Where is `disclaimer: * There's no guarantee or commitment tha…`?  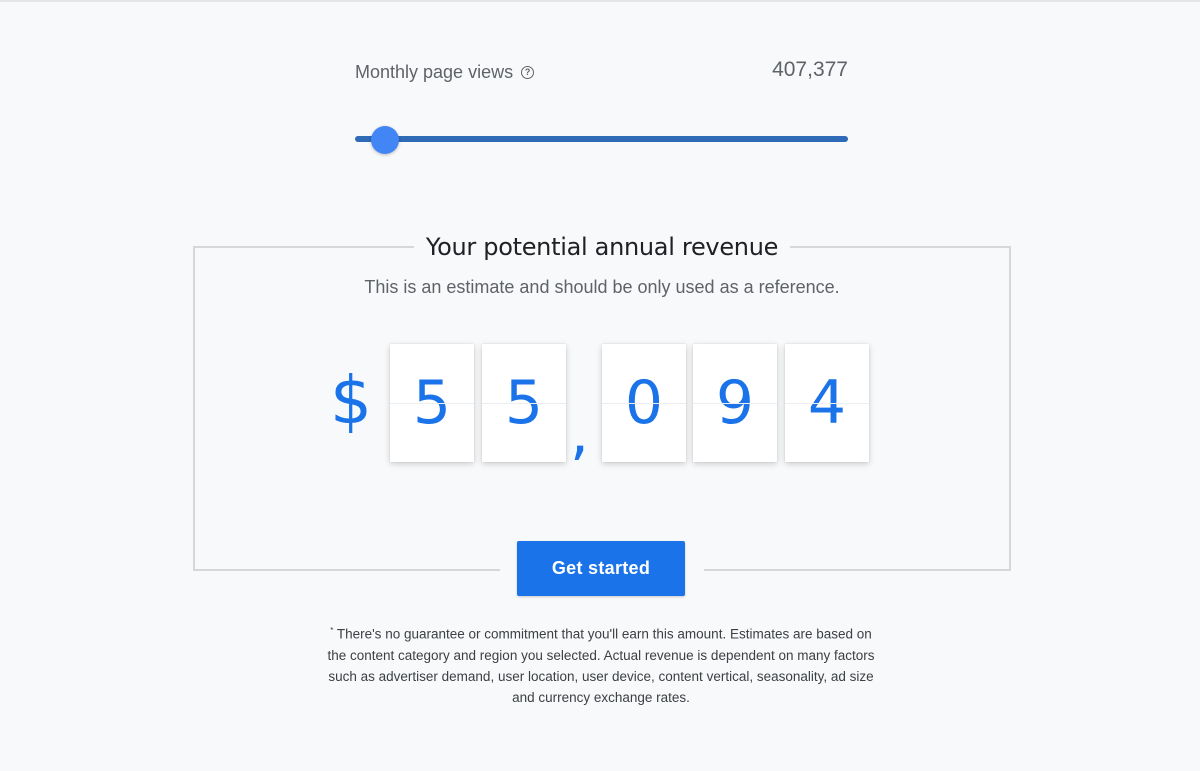 disclaimer: * There's no guarantee or commitment tha… is located at coordinates (601, 664).